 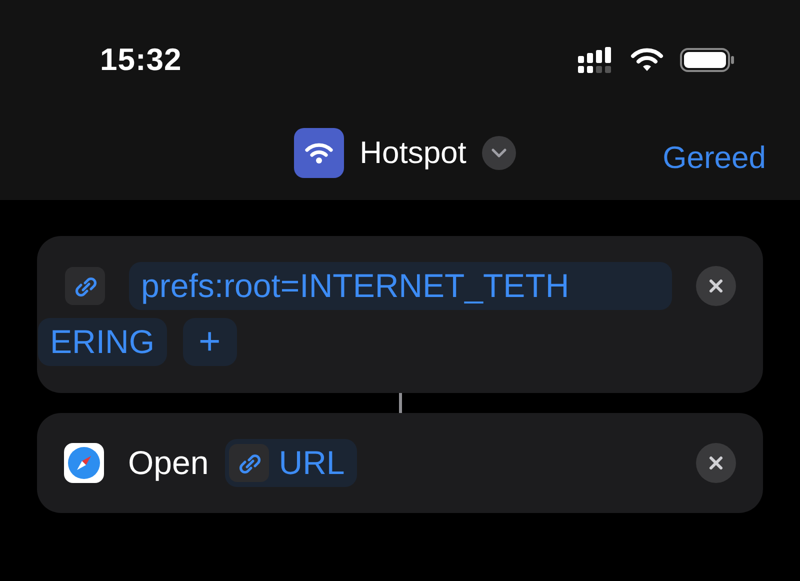 What do you see at coordinates (102, 342) in the screenshot?
I see `text-parameter: ERING` at bounding box center [102, 342].